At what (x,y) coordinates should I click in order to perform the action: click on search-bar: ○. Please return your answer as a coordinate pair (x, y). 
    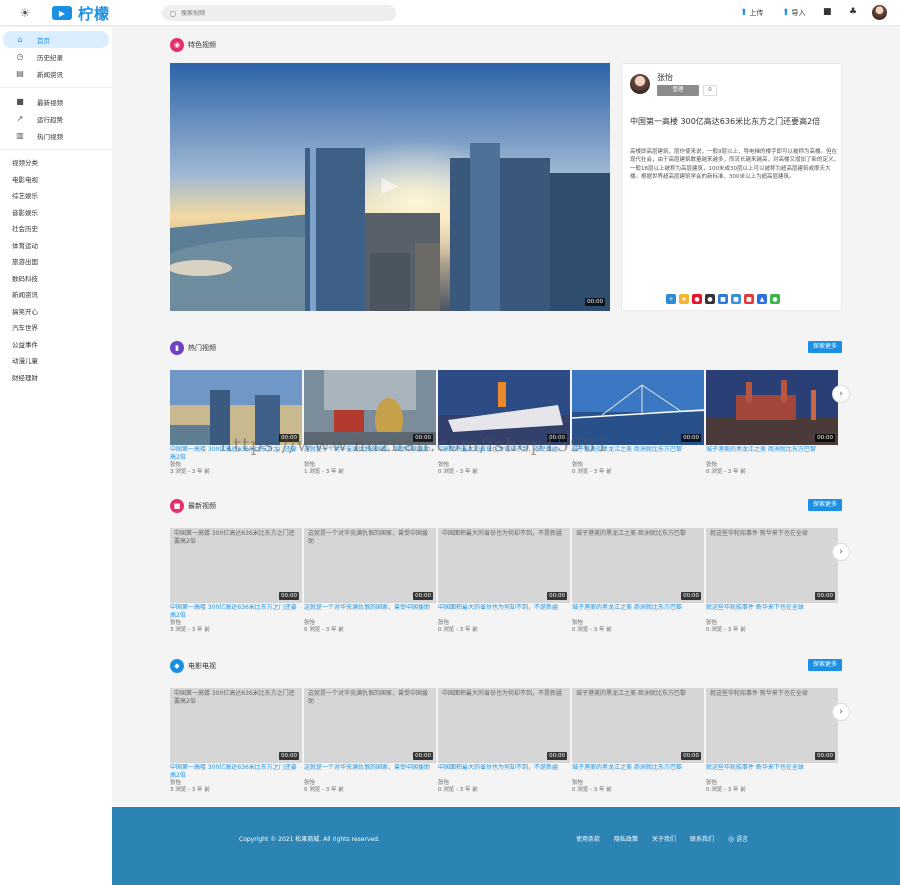
    Looking at the image, I should click on (279, 13).